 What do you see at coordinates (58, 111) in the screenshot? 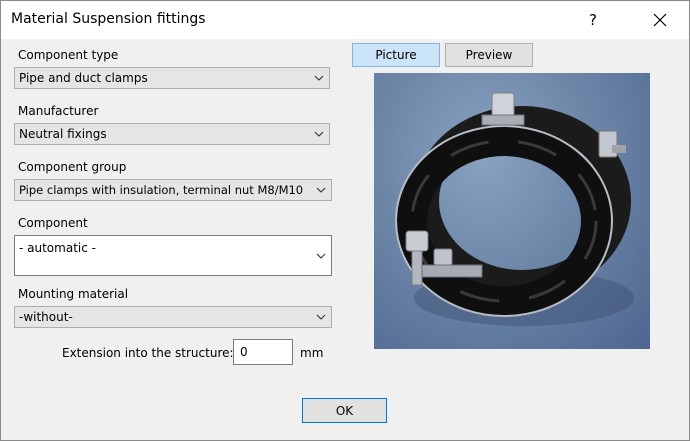
I see `manufacturer-label: Manufacturer` at bounding box center [58, 111].